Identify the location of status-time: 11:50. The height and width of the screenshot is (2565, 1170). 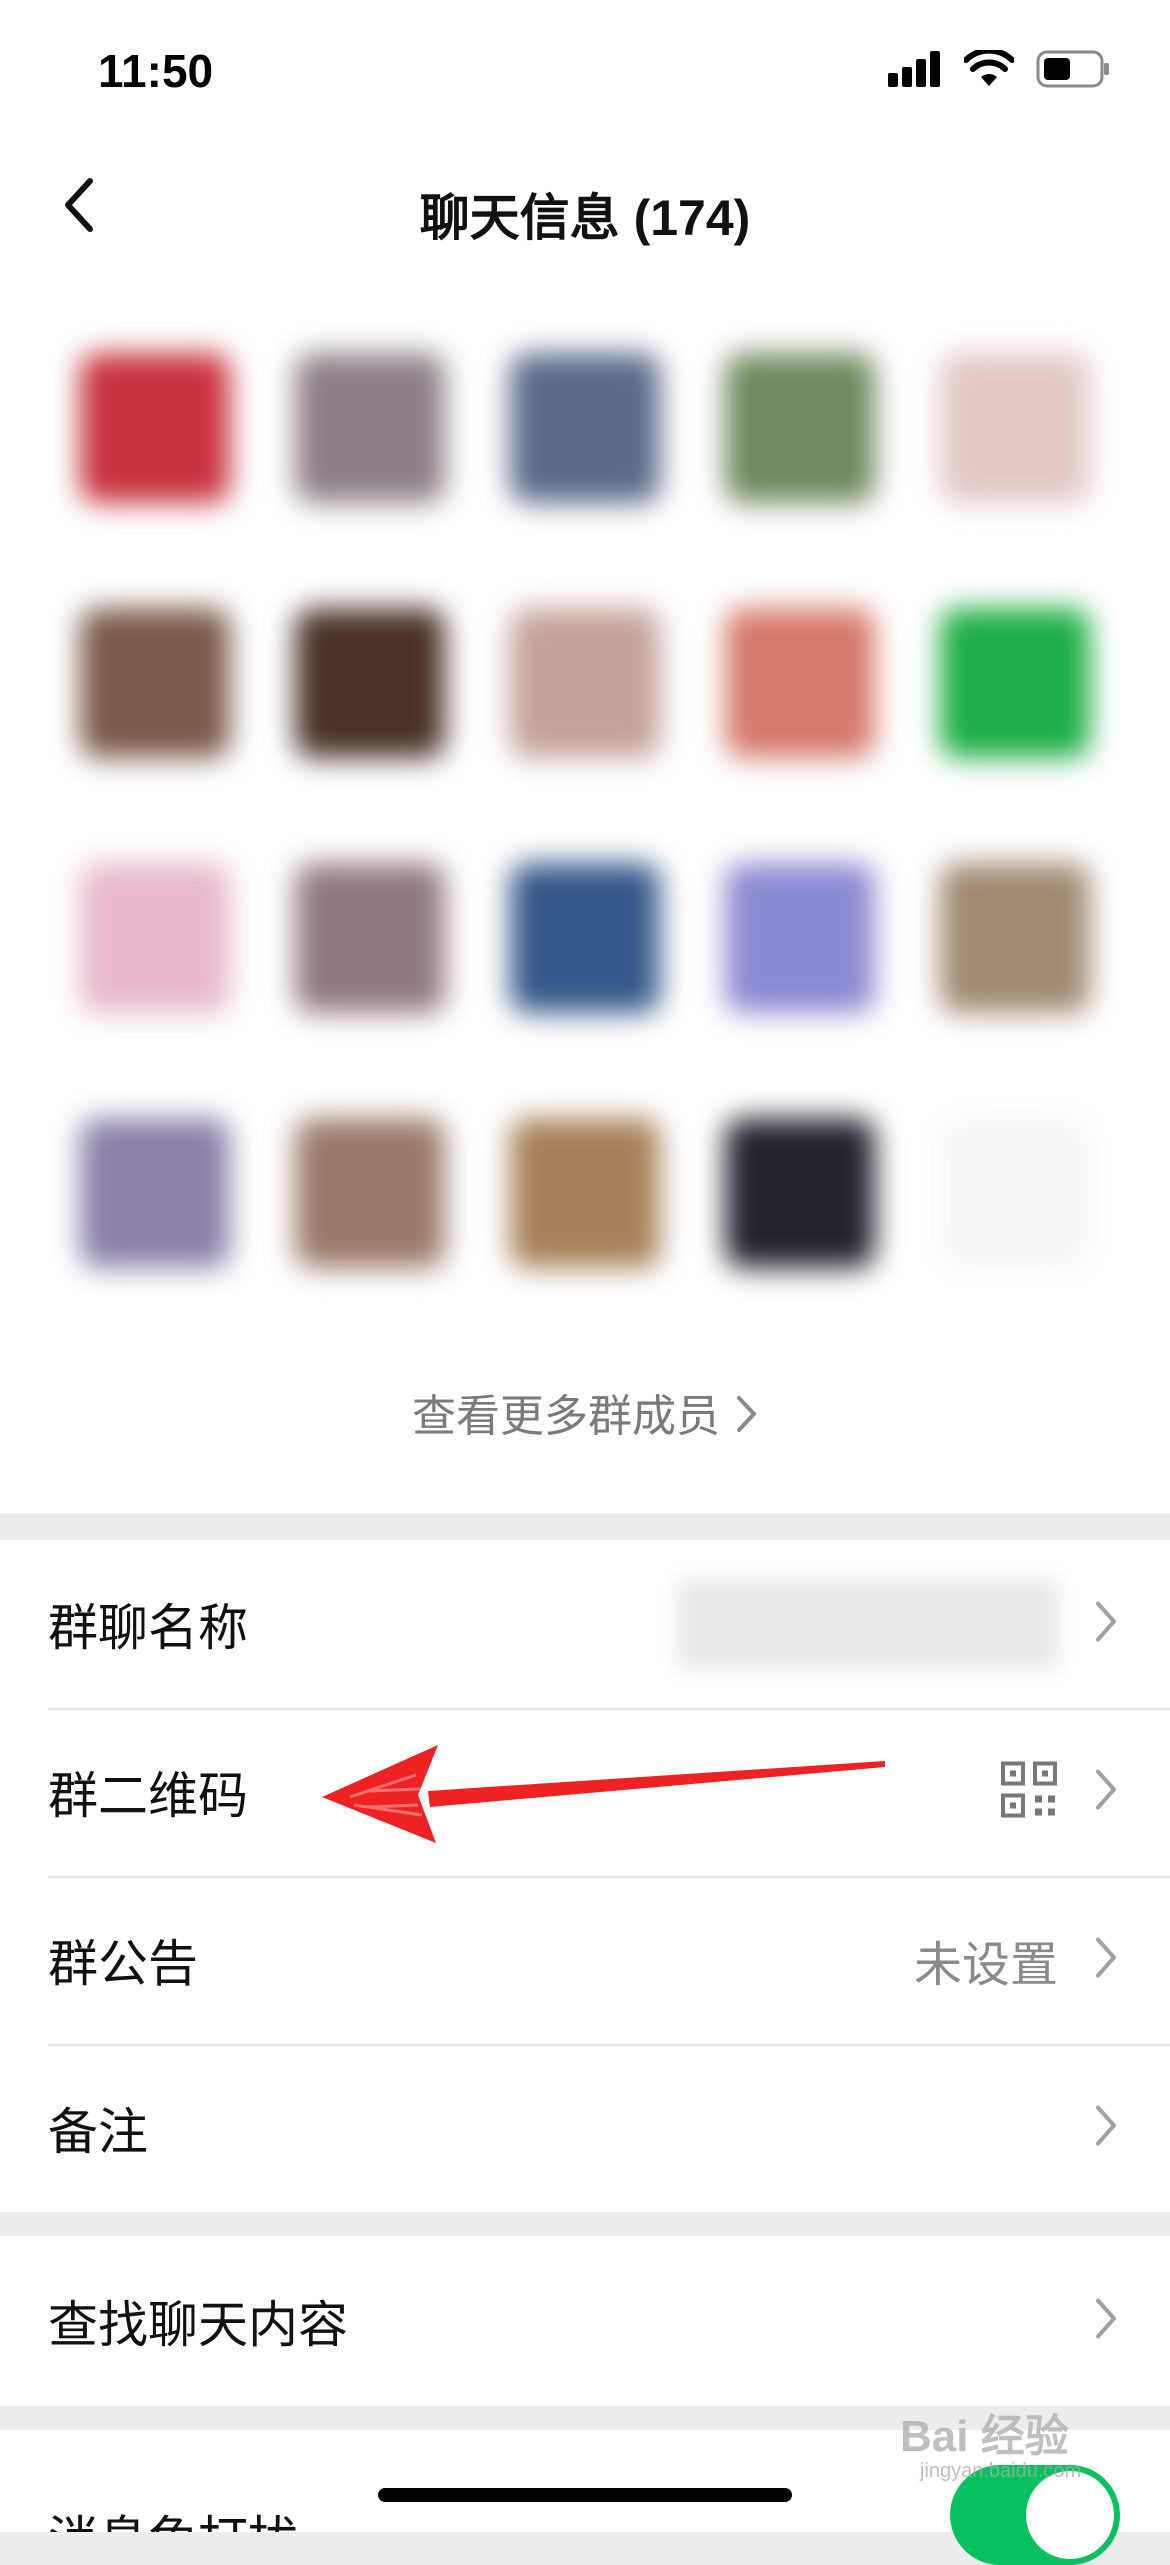
(156, 71).